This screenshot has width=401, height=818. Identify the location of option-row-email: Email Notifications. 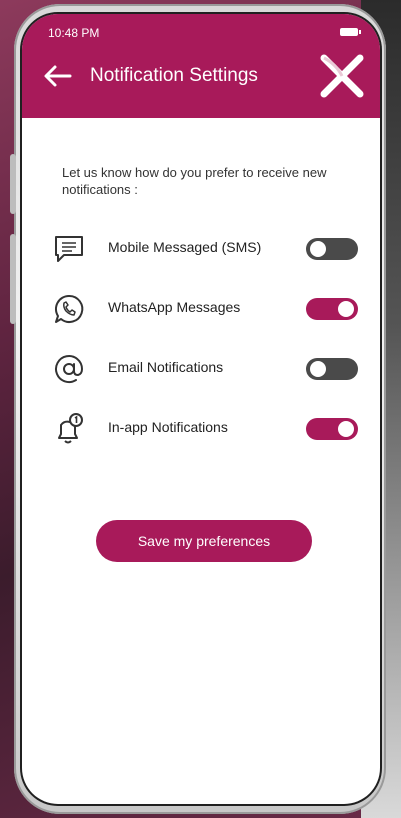
(205, 368).